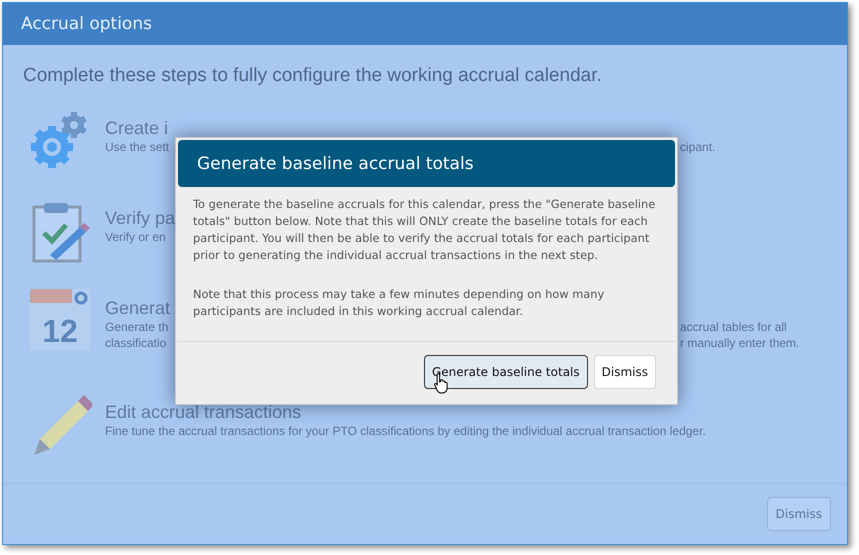  What do you see at coordinates (136, 343) in the screenshot?
I see `step-description: classificatio` at bounding box center [136, 343].